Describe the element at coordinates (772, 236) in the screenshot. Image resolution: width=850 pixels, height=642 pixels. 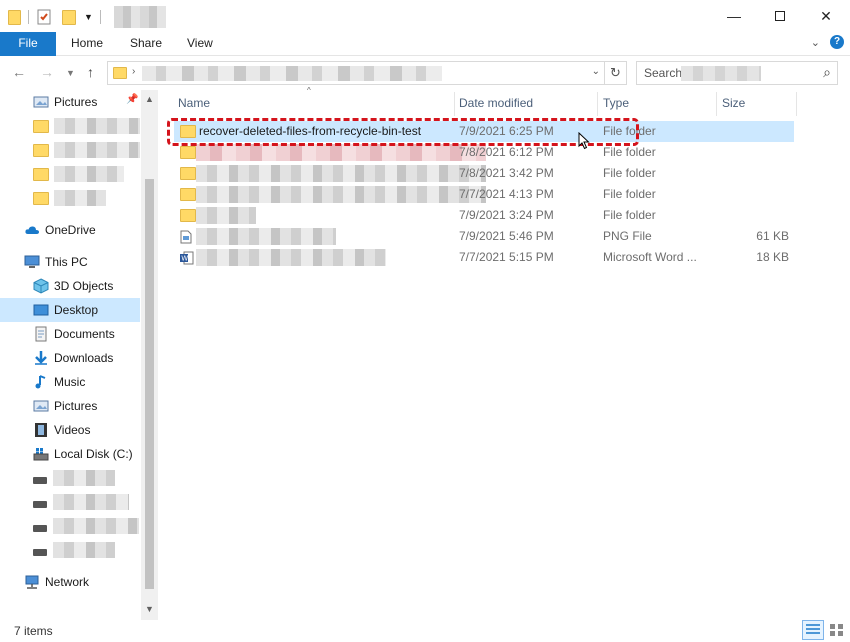
I see `file-size: 61 KB` at that location.